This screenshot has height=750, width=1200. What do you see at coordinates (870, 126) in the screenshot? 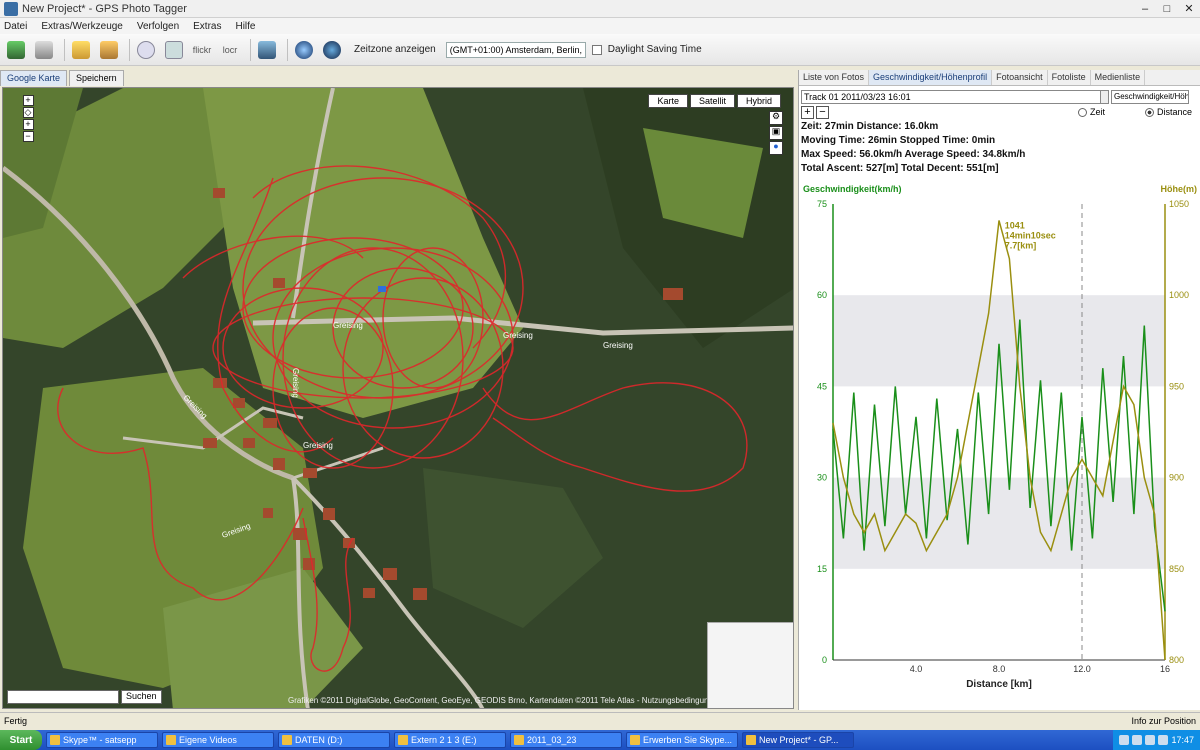
I see `stats-line-1: Zeit: 27min Distance: 16.0km` at bounding box center [870, 126].